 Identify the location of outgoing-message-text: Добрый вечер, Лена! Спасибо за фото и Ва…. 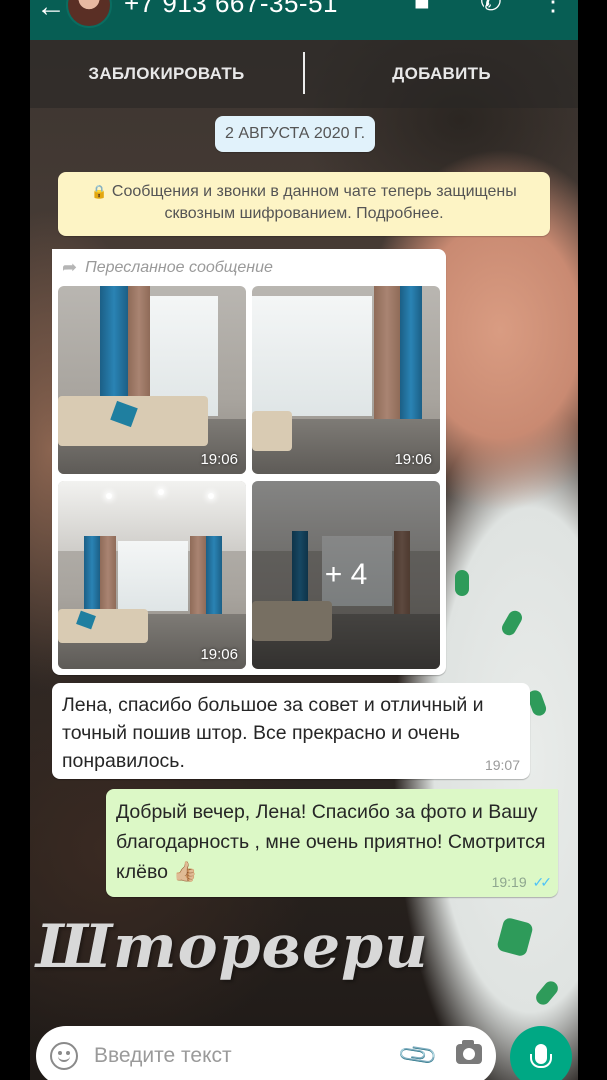
(332, 842).